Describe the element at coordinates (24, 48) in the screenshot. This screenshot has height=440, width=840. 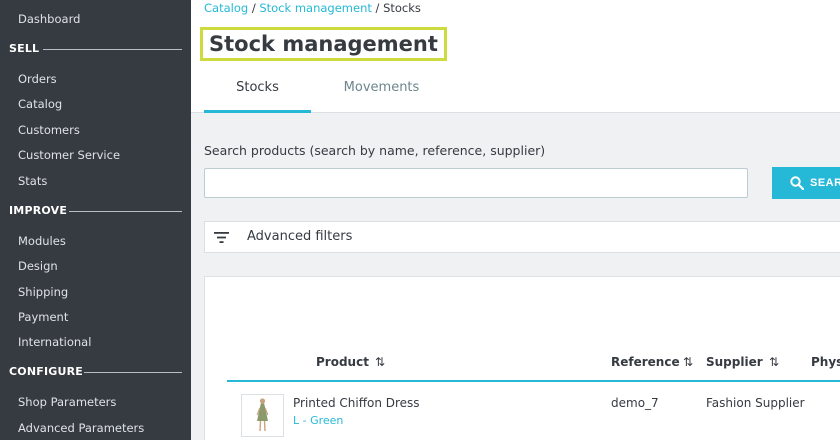
I see `sidebar-section-sell: SELL` at that location.